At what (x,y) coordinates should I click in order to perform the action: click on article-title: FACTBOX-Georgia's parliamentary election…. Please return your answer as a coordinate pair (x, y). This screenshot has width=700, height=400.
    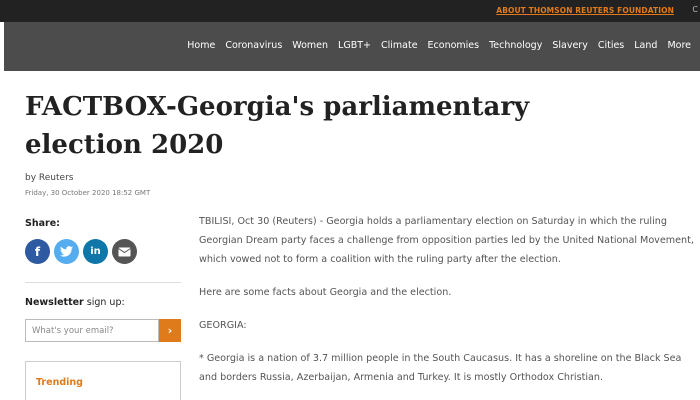
    Looking at the image, I should click on (277, 126).